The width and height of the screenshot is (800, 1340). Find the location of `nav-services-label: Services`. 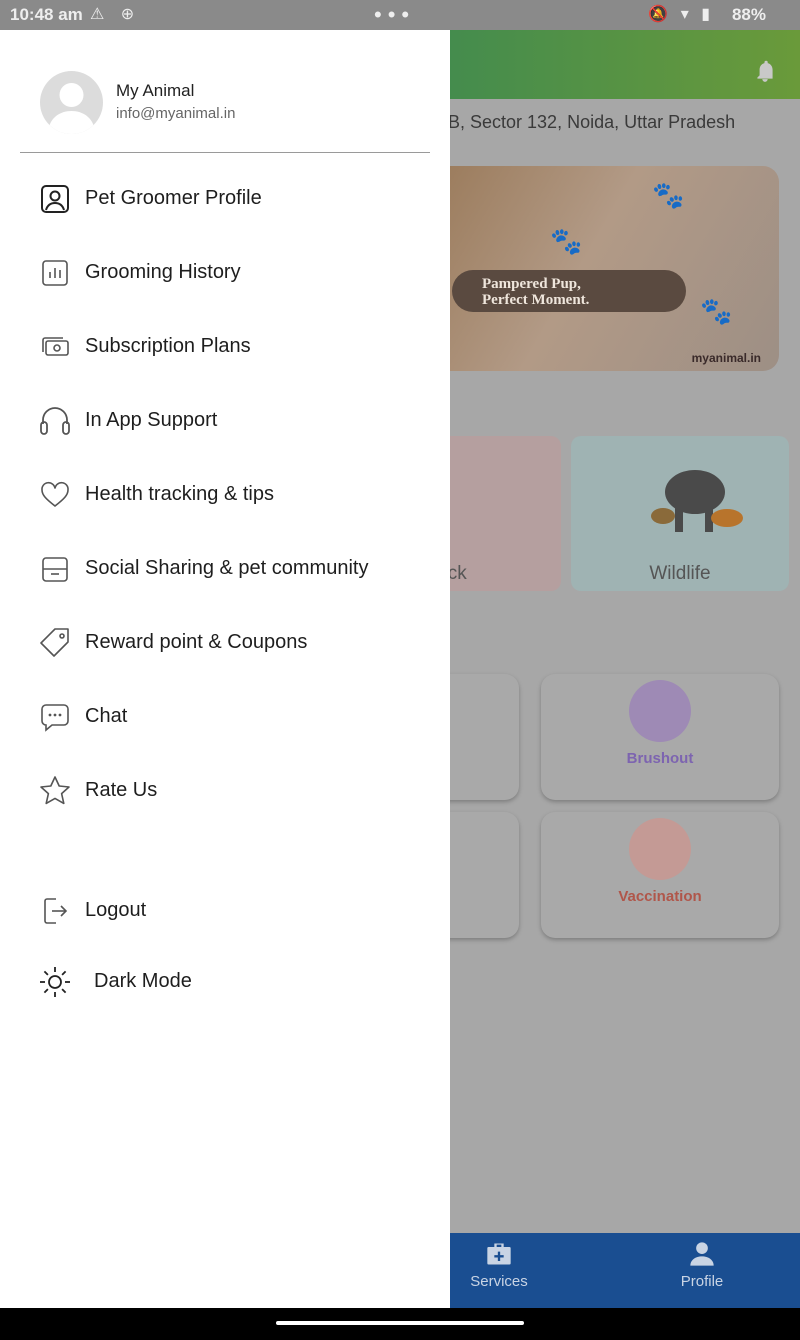

nav-services-label: Services is located at coordinates (499, 1281).